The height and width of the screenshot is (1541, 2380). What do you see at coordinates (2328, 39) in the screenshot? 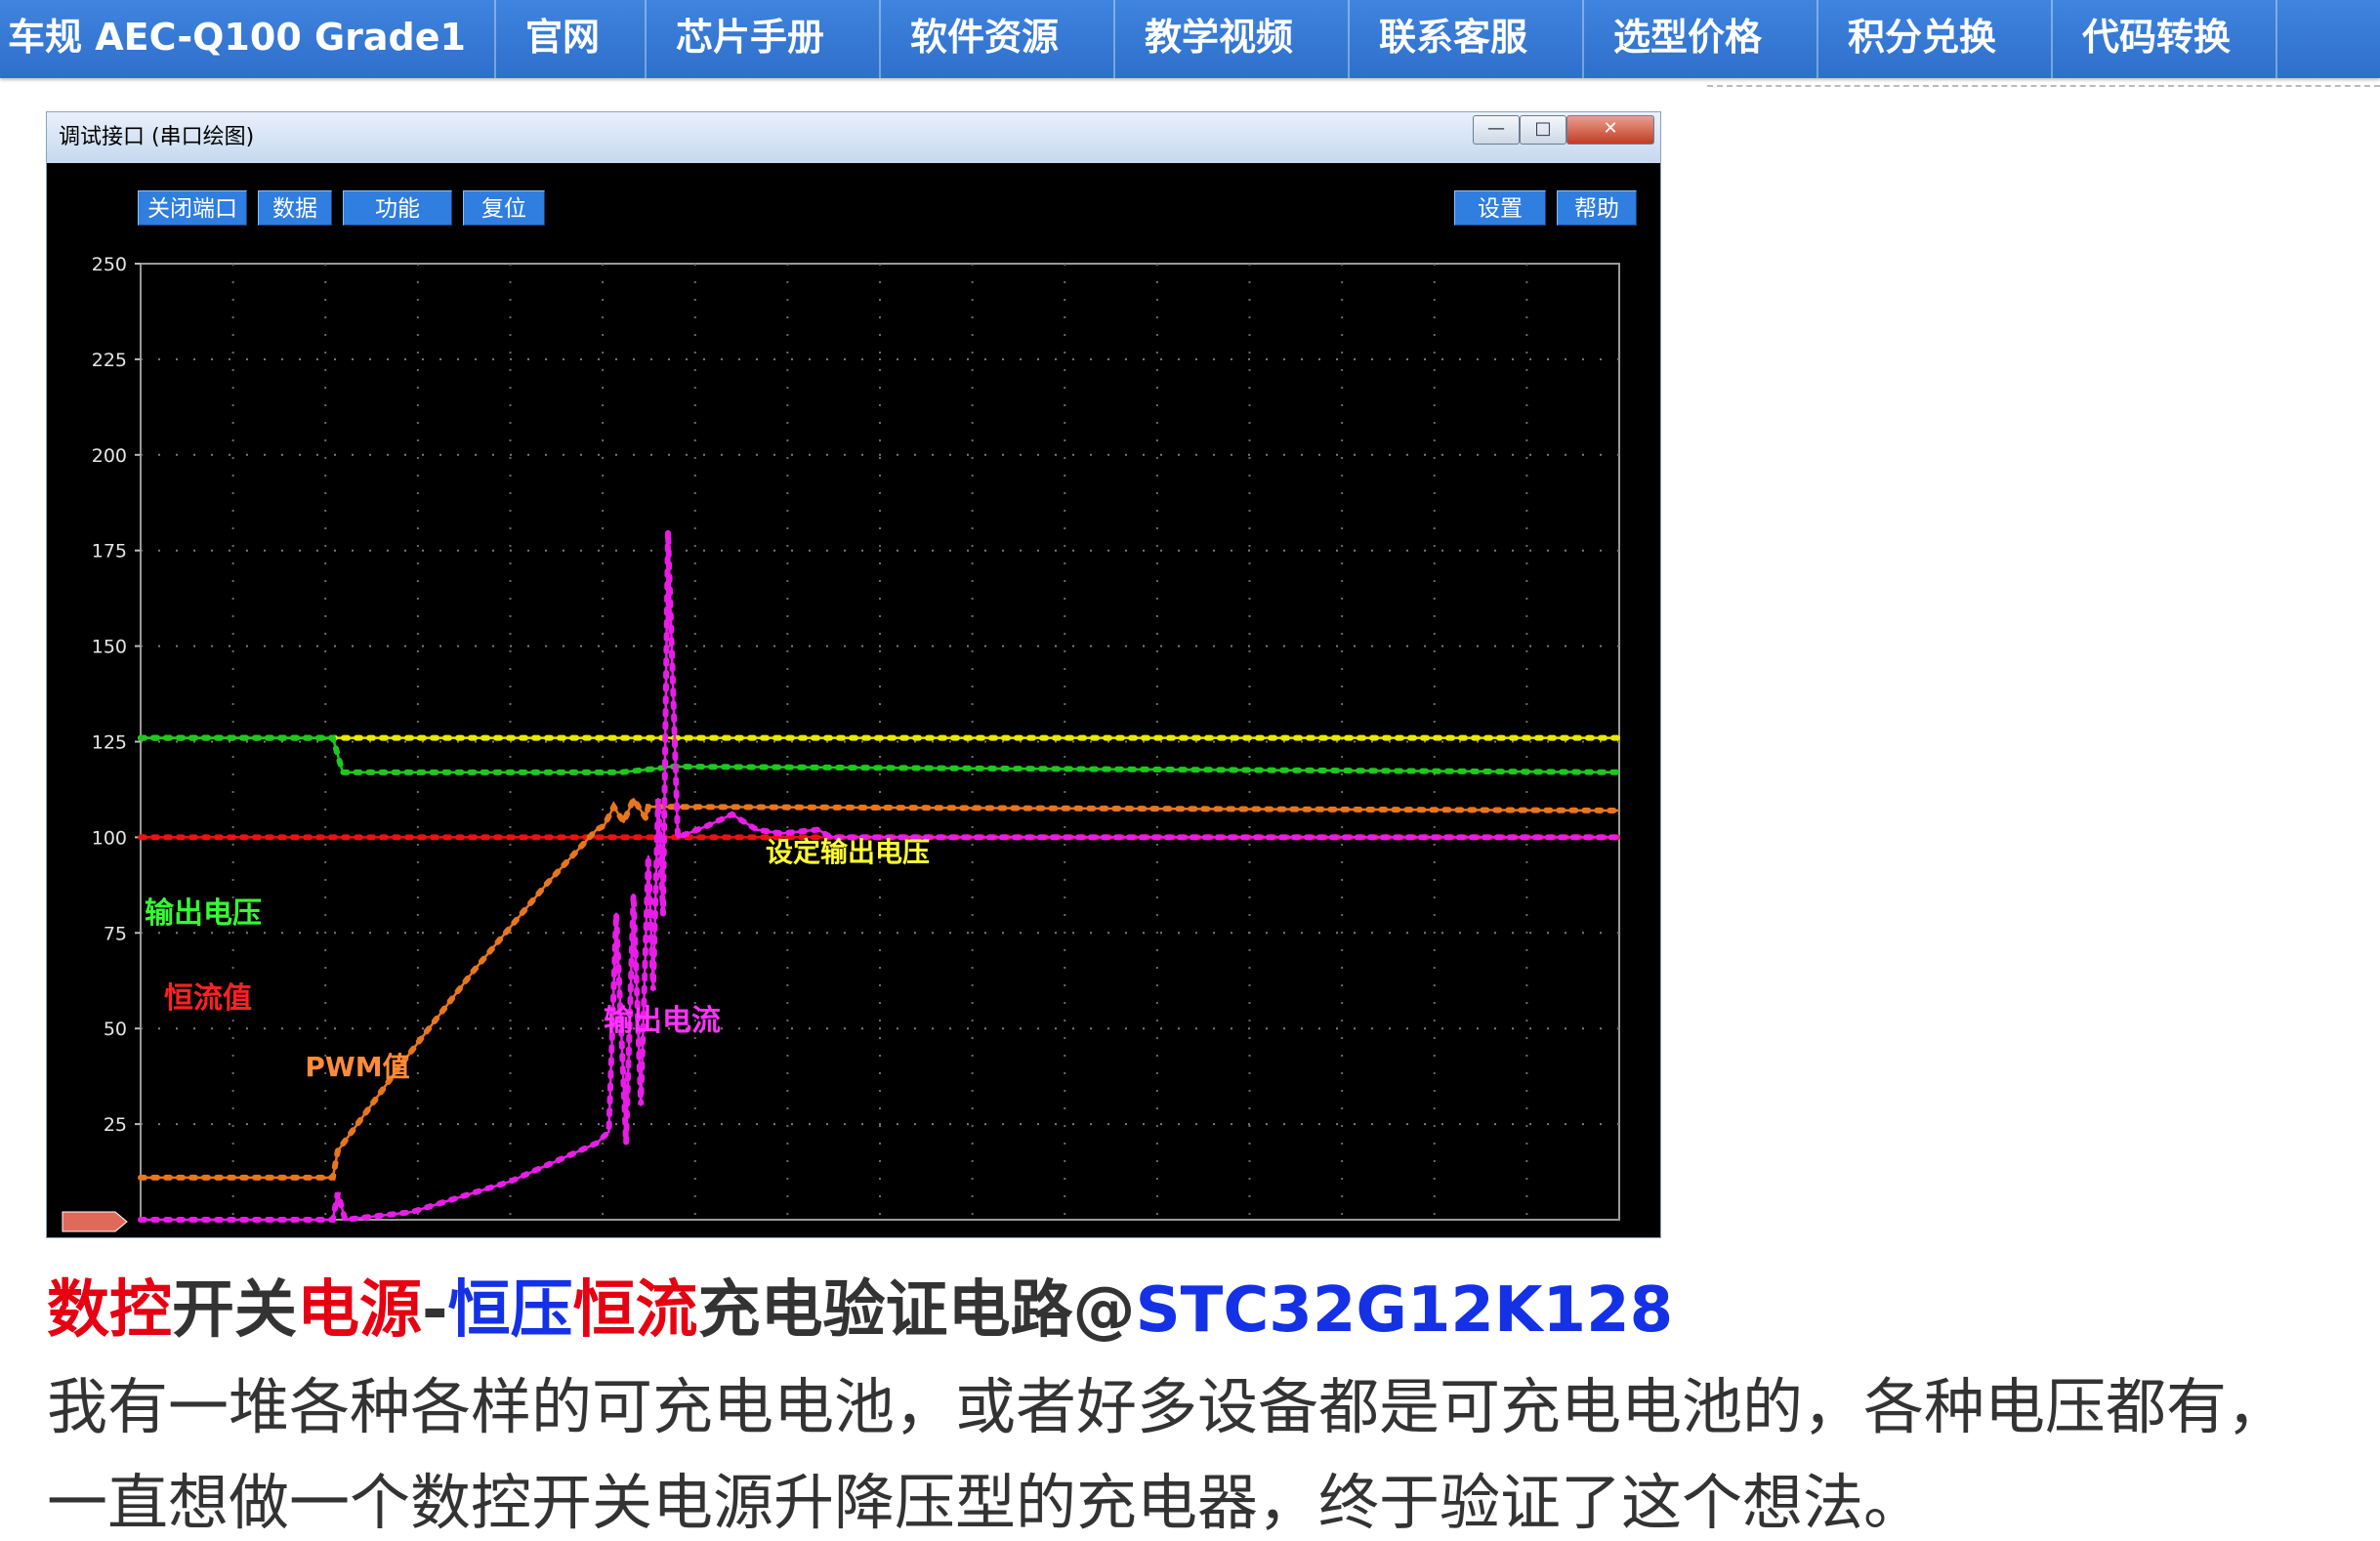
I see `nav-divider` at bounding box center [2328, 39].